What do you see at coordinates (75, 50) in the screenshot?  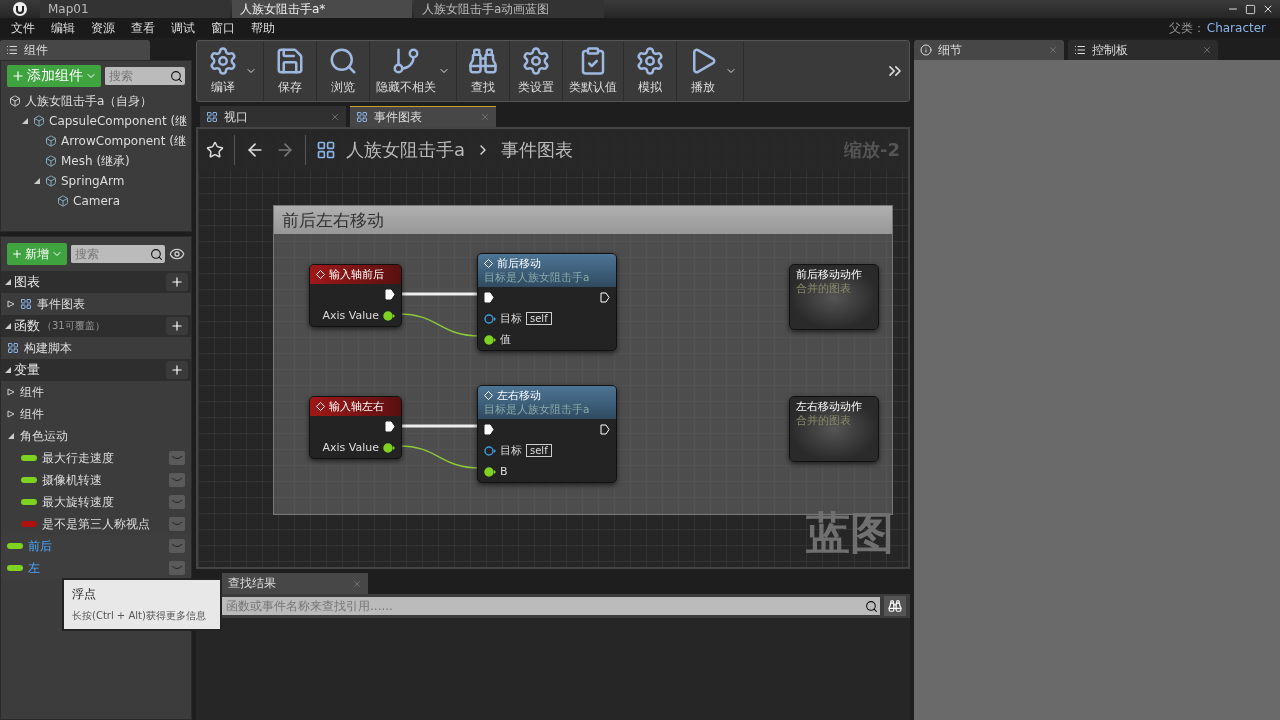 I see `panel-tab: 组件` at bounding box center [75, 50].